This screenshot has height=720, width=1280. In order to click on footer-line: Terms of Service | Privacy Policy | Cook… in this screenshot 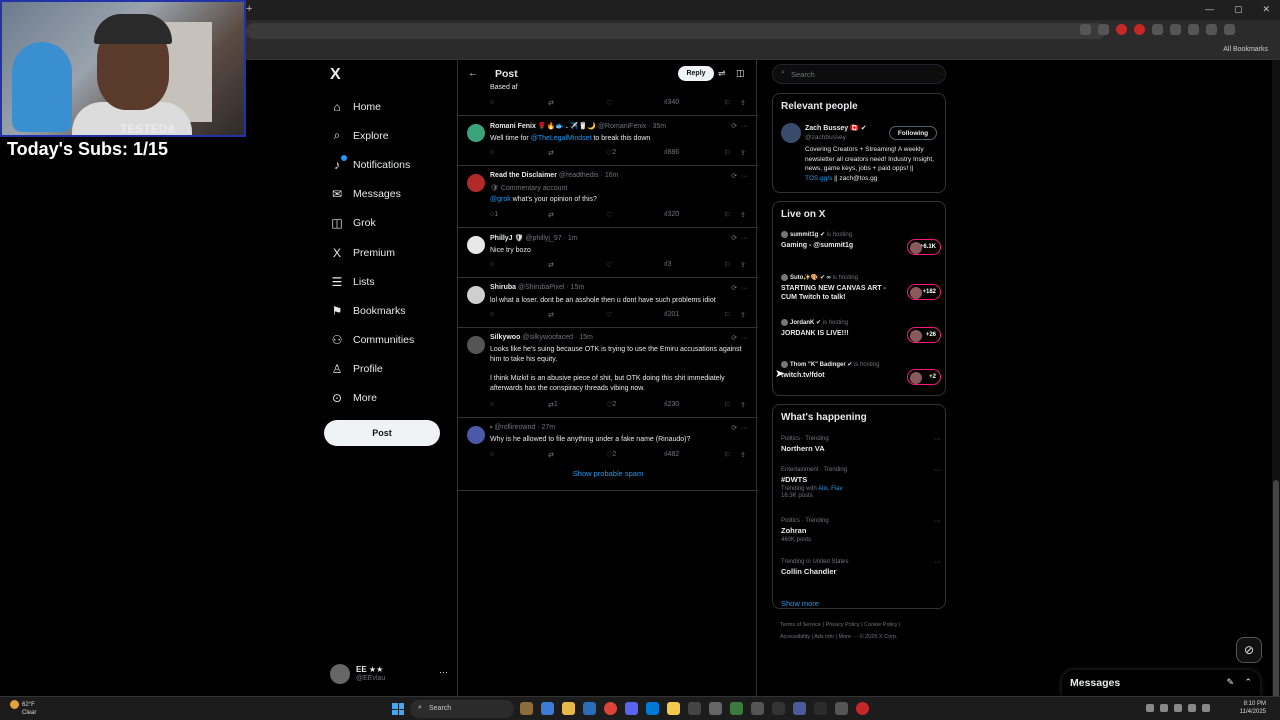, I will do `click(865, 625)`.